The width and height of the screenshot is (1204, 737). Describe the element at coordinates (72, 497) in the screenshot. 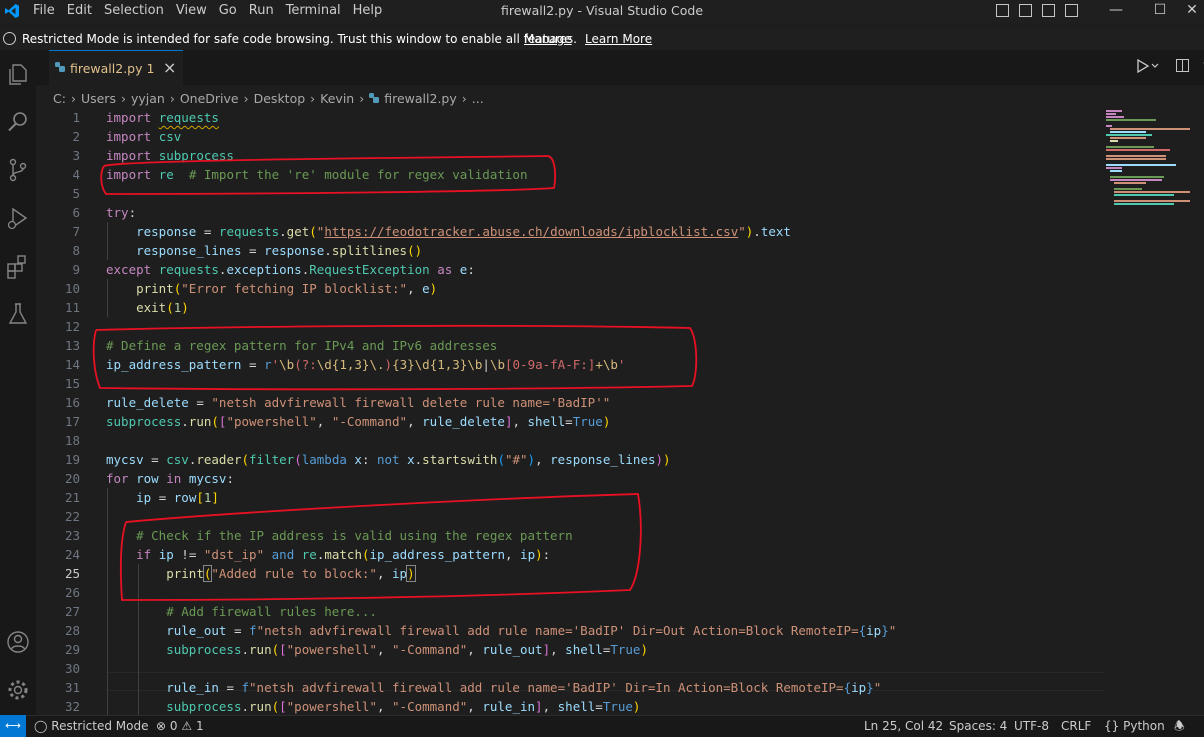

I see `line-number: 21` at that location.